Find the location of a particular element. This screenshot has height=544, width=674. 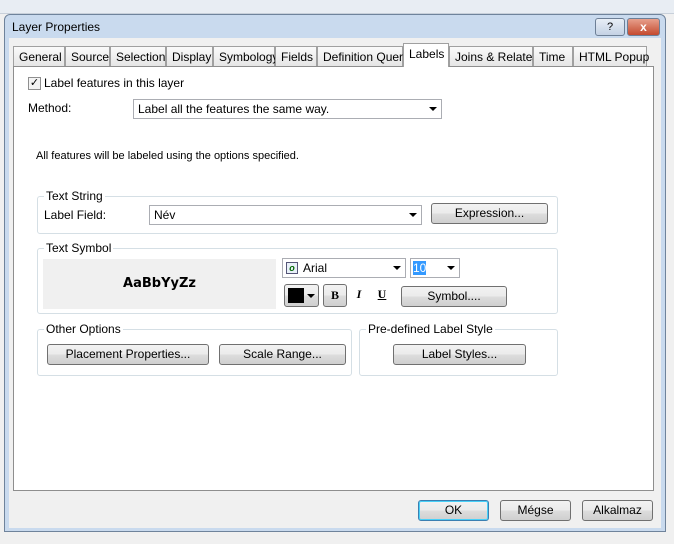

tab-html-popup: HTML Popup is located at coordinates (611, 56).